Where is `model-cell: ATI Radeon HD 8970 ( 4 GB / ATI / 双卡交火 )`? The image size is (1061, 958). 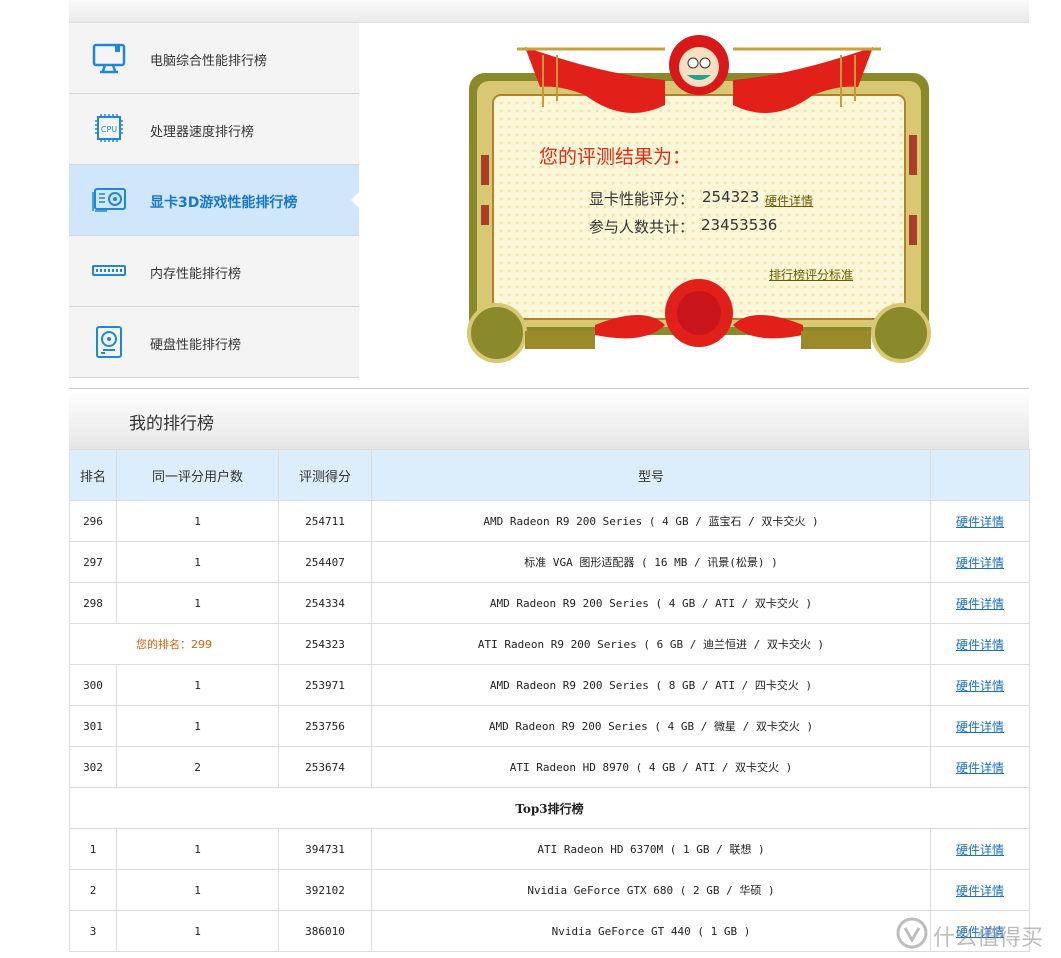 model-cell: ATI Radeon HD 8970 ( 4 GB / ATI / 双卡交火 ) is located at coordinates (651, 767).